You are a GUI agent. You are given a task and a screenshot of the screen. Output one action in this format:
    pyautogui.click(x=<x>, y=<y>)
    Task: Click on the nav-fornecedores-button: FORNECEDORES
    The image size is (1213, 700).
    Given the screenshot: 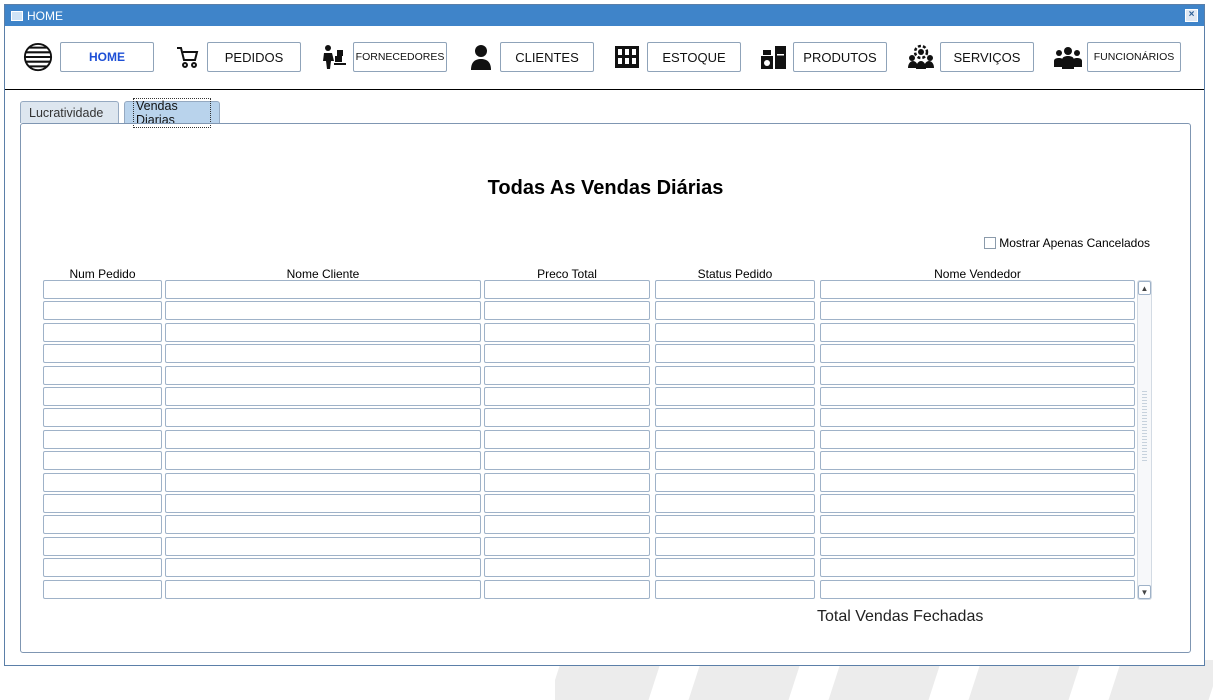 What is the action you would take?
    pyautogui.click(x=400, y=57)
    